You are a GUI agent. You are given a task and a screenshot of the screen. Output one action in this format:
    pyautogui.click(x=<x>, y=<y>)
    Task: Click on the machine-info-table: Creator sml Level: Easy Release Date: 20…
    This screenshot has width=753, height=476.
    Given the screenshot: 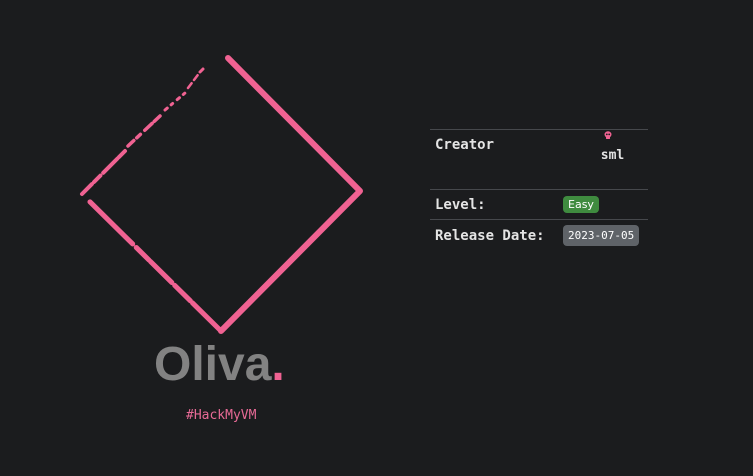 What is the action you would take?
    pyautogui.click(x=539, y=190)
    